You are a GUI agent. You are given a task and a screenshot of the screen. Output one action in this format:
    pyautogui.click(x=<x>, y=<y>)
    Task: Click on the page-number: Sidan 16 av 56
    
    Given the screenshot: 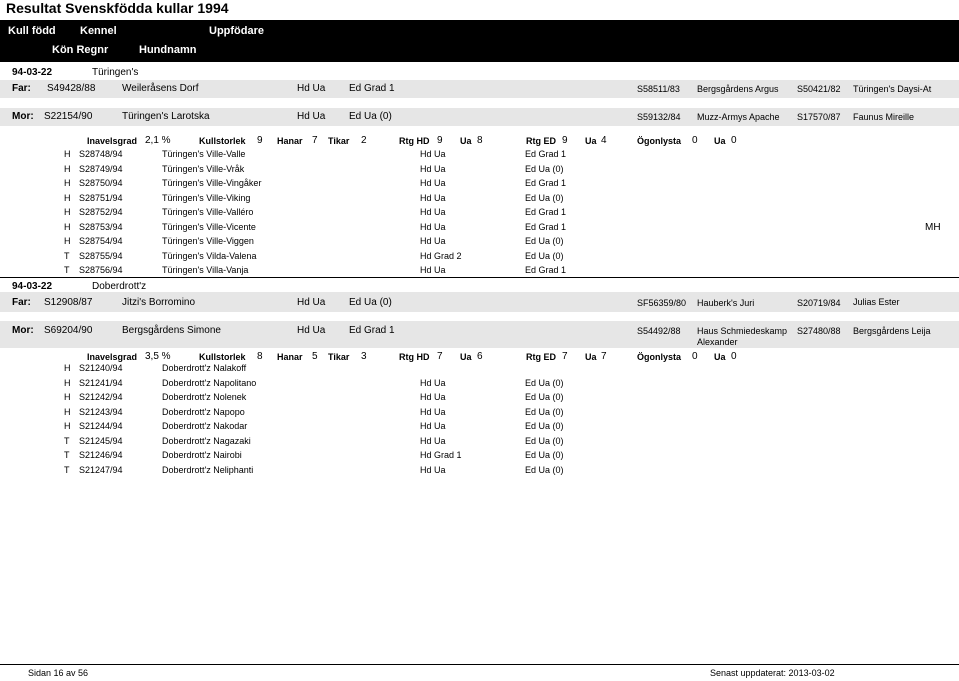 What is the action you would take?
    pyautogui.click(x=58, y=673)
    